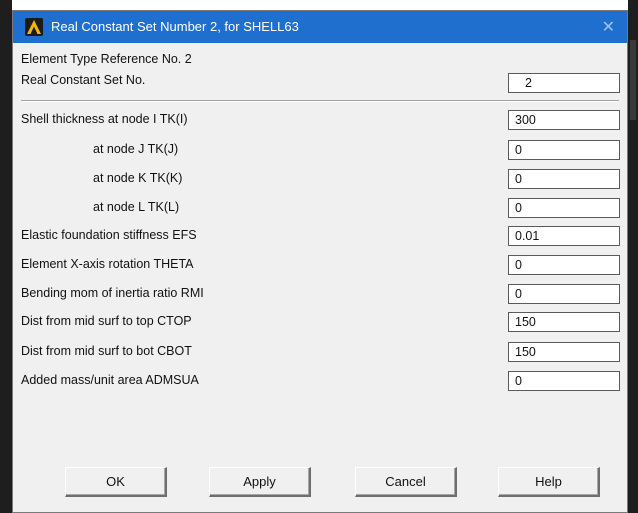 The image size is (638, 513). I want to click on field-label-tkl: at node L TK(L), so click(136, 207).